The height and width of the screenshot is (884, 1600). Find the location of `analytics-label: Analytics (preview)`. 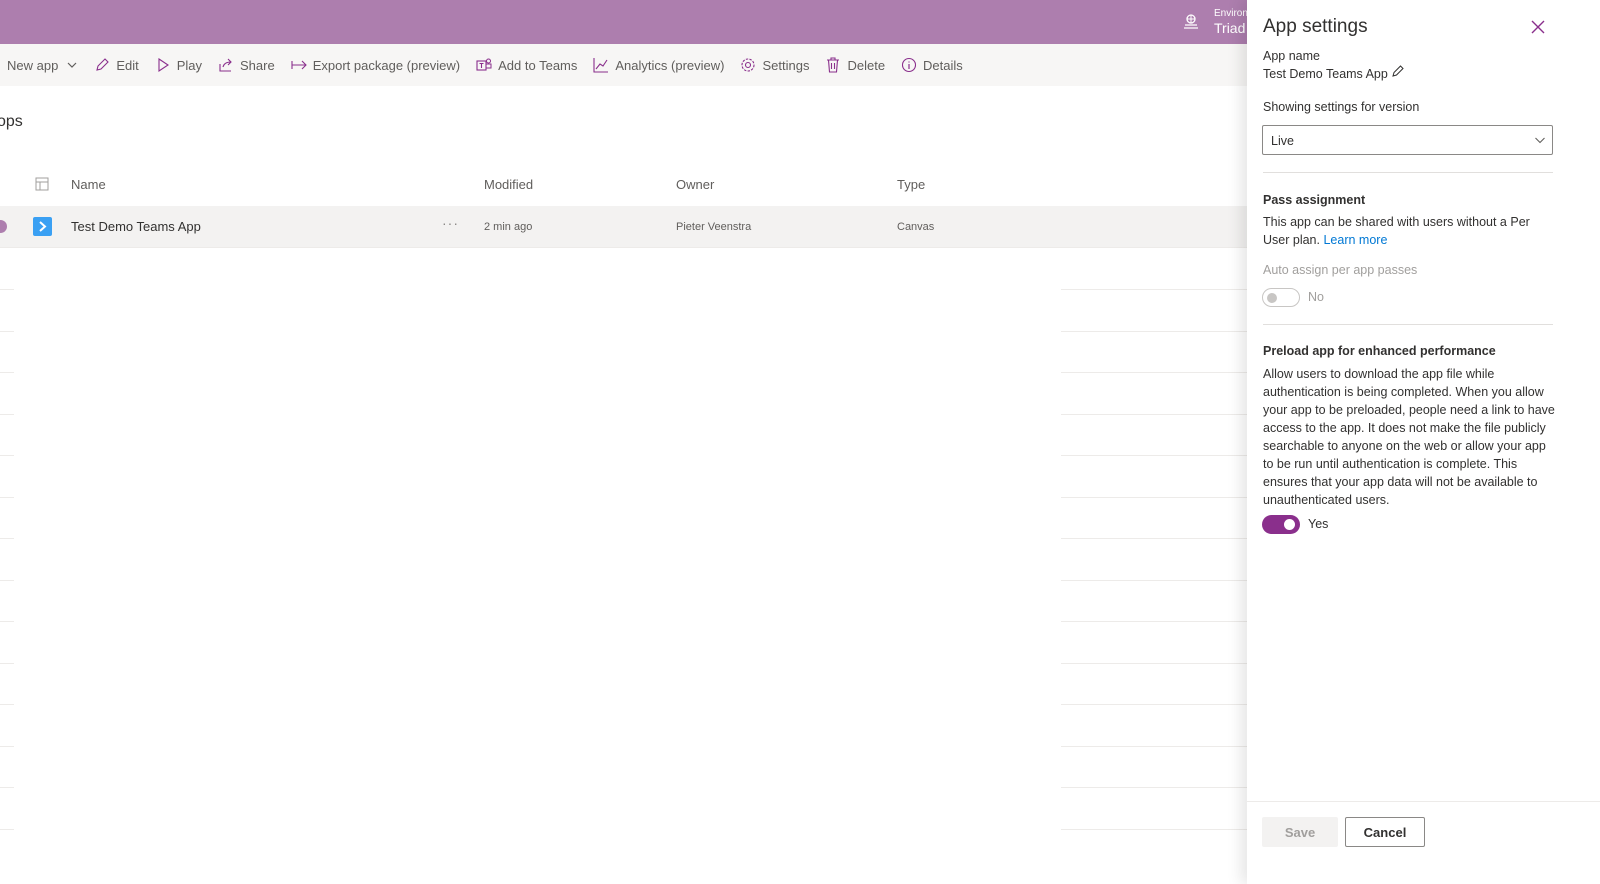

analytics-label: Analytics (preview) is located at coordinates (670, 65).